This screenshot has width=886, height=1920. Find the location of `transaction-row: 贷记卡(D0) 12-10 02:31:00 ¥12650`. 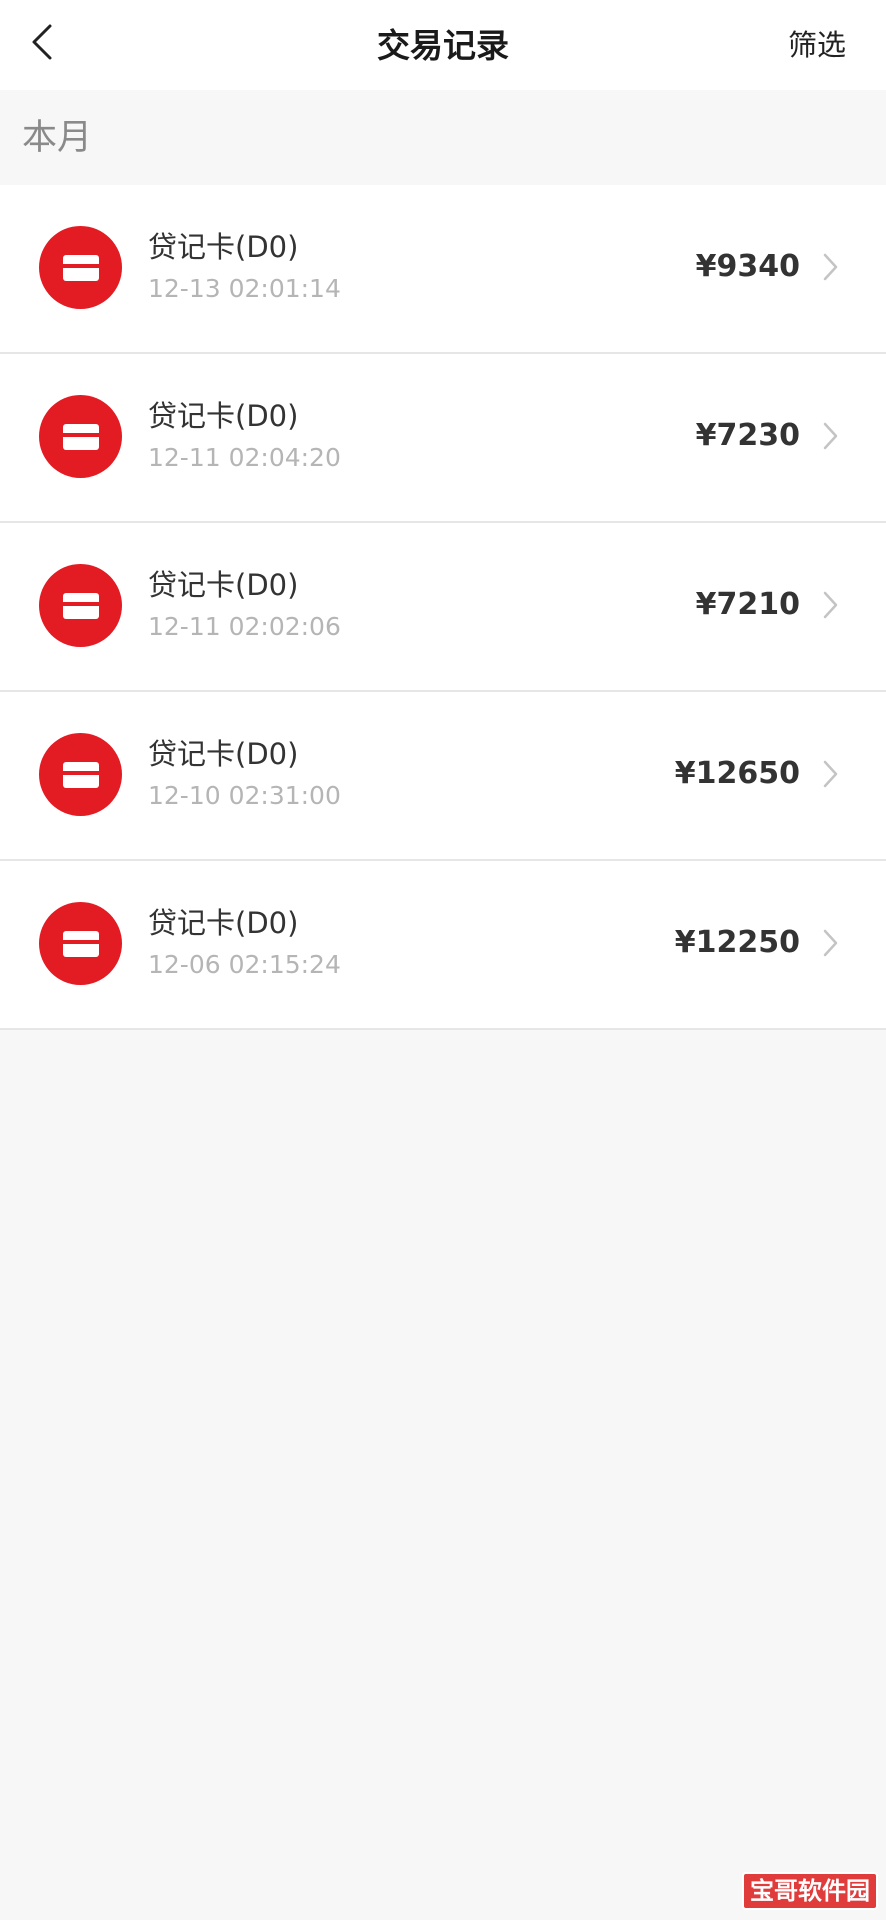

transaction-row: 贷记卡(D0) 12-10 02:31:00 ¥12650 is located at coordinates (443, 776).